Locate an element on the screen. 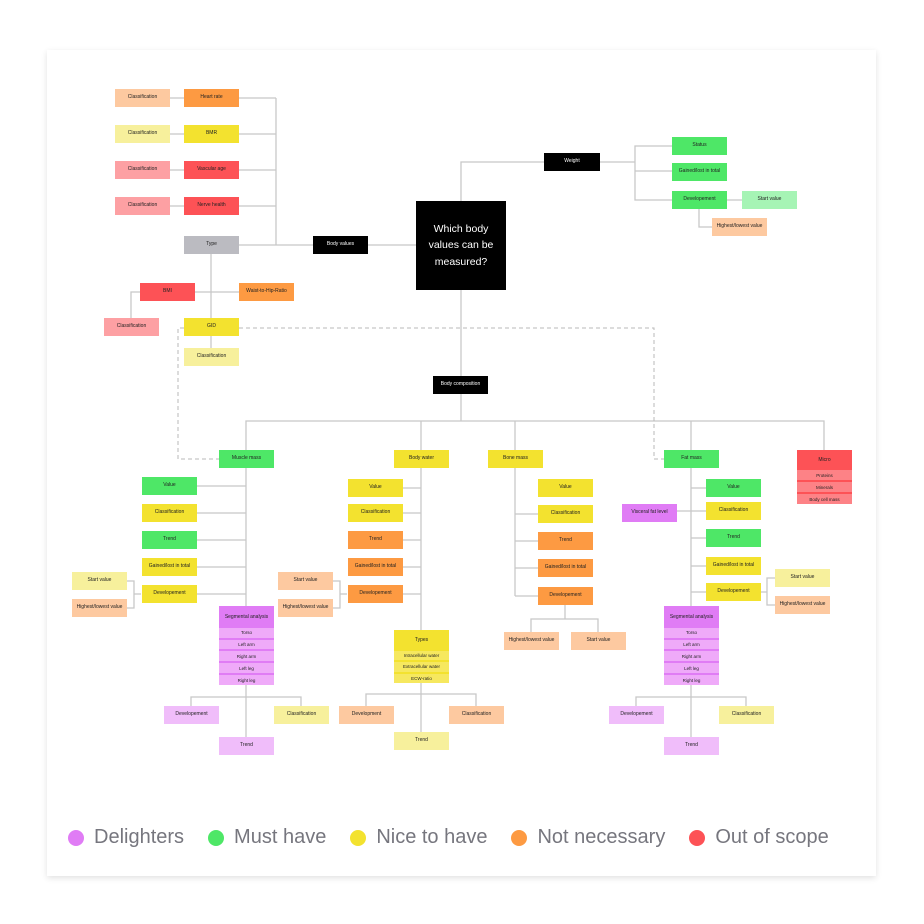 The height and width of the screenshot is (924, 924). fat-classification-node: Classification is located at coordinates (733, 511).